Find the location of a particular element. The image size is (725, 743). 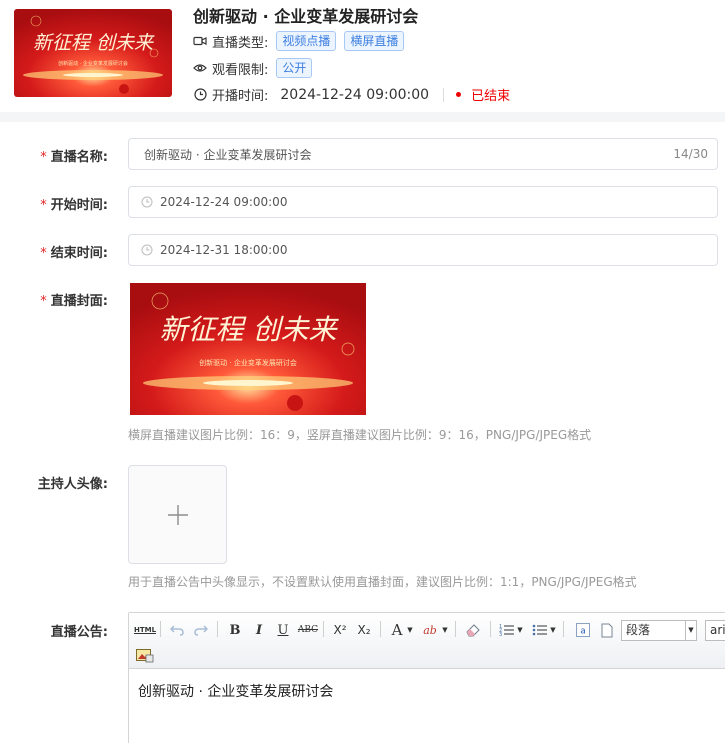

svg-text: 3 is located at coordinates (500, 634).